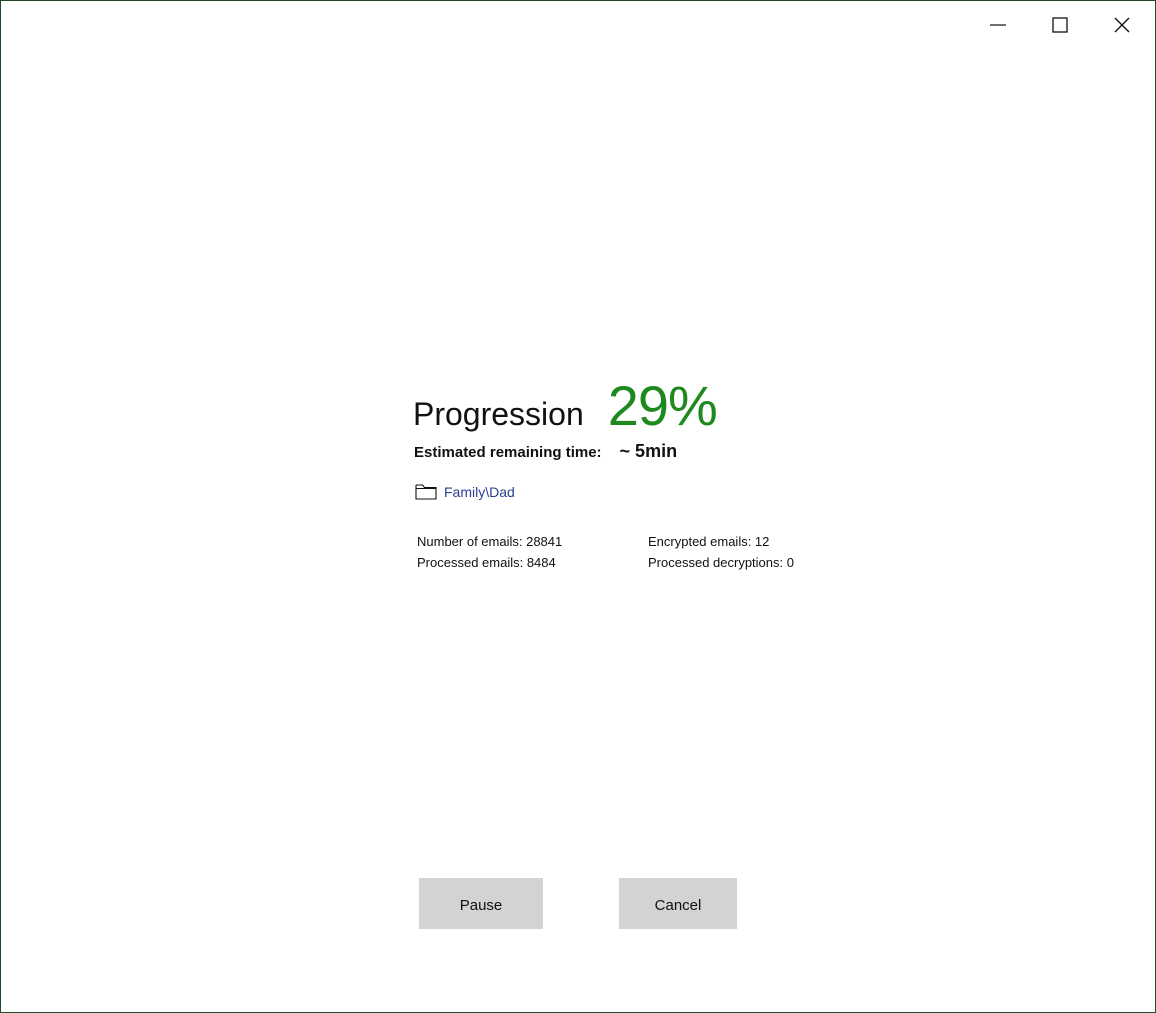  I want to click on progress-label: Progression, so click(498, 414).